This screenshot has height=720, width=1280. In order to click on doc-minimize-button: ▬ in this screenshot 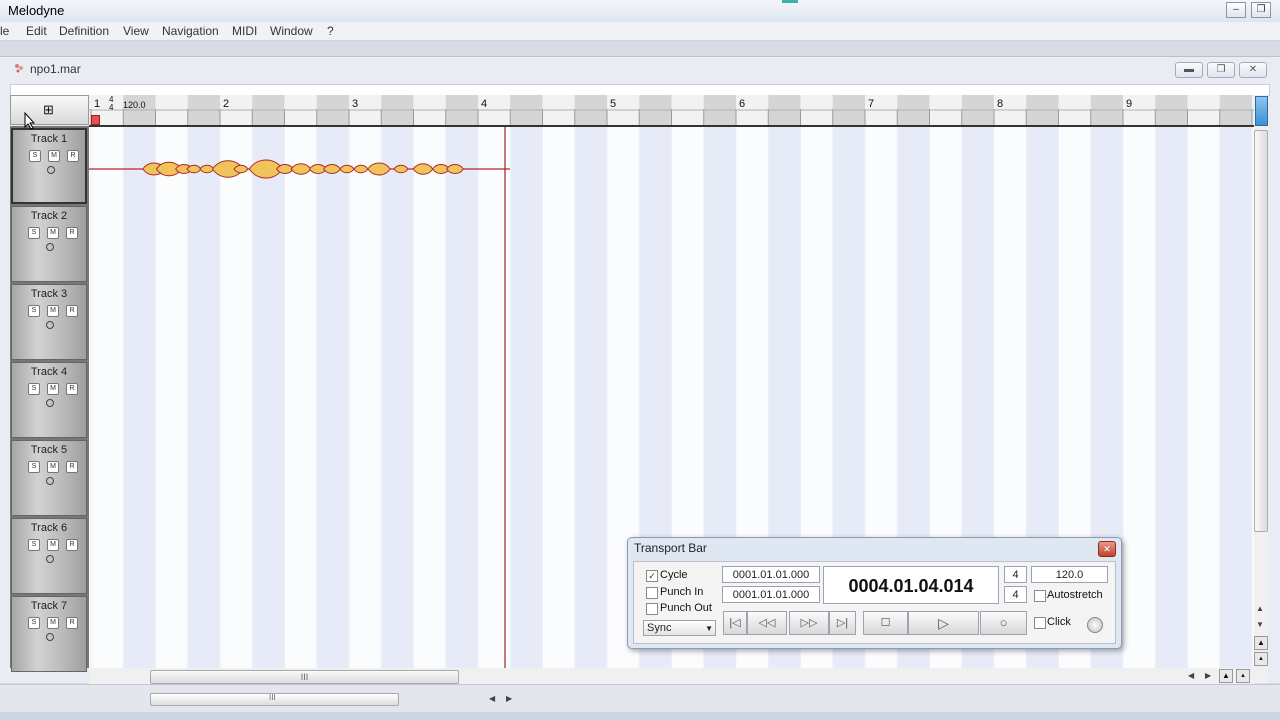, I will do `click(1189, 70)`.